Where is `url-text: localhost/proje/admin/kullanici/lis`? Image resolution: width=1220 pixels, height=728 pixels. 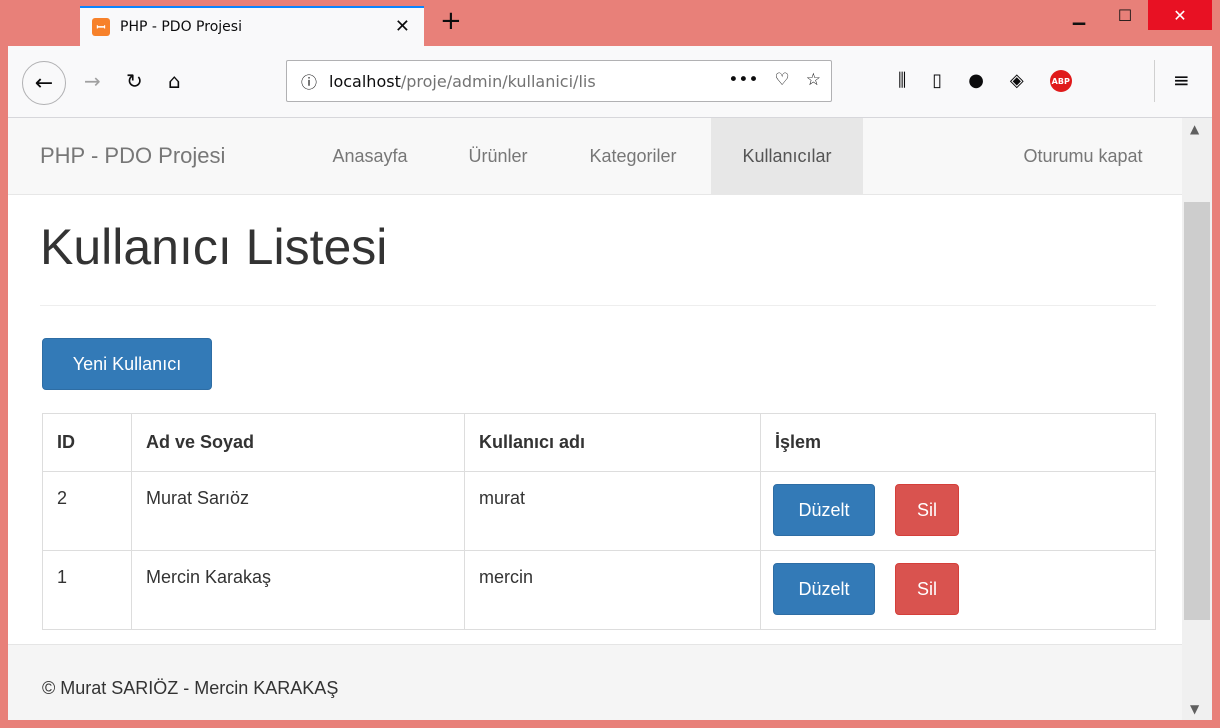 url-text: localhost/proje/admin/kullanici/lis is located at coordinates (489, 81).